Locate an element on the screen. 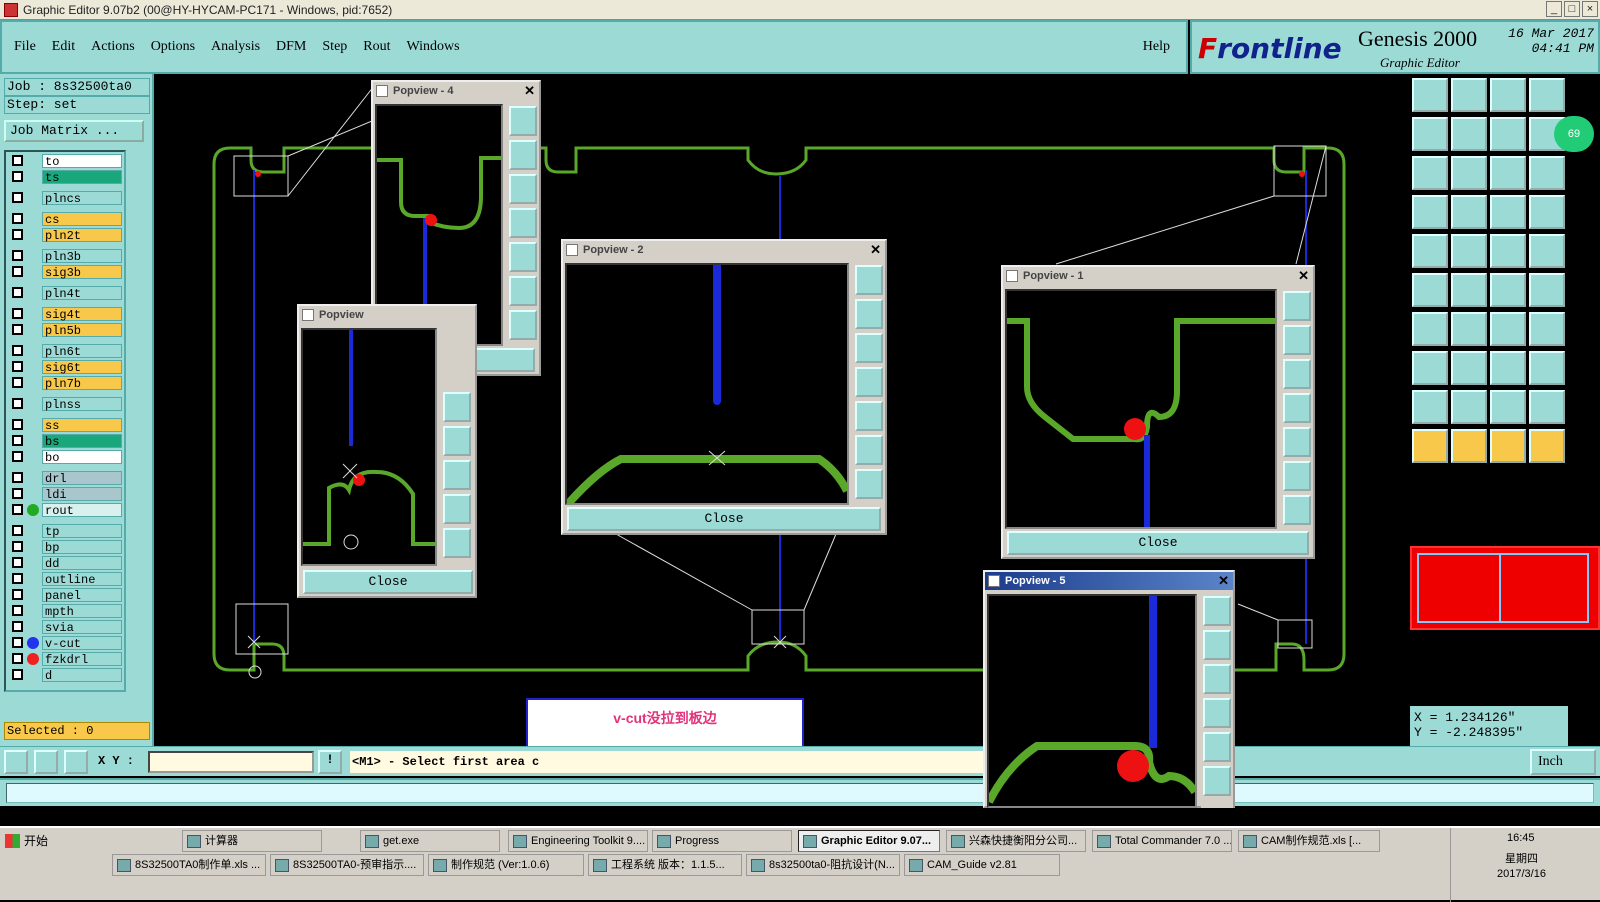  menu-file: File is located at coordinates (25, 47).